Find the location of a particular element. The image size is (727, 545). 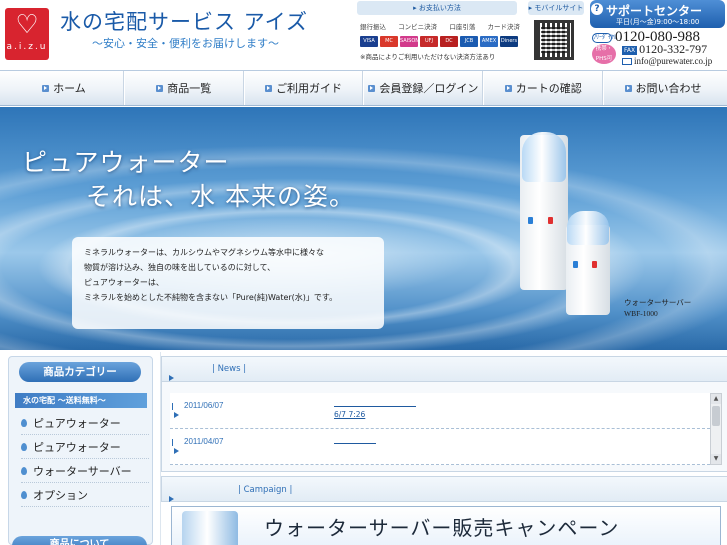

campaign-banner-text: ウォーターサーバー販売キャンペーン is located at coordinates (442, 528).